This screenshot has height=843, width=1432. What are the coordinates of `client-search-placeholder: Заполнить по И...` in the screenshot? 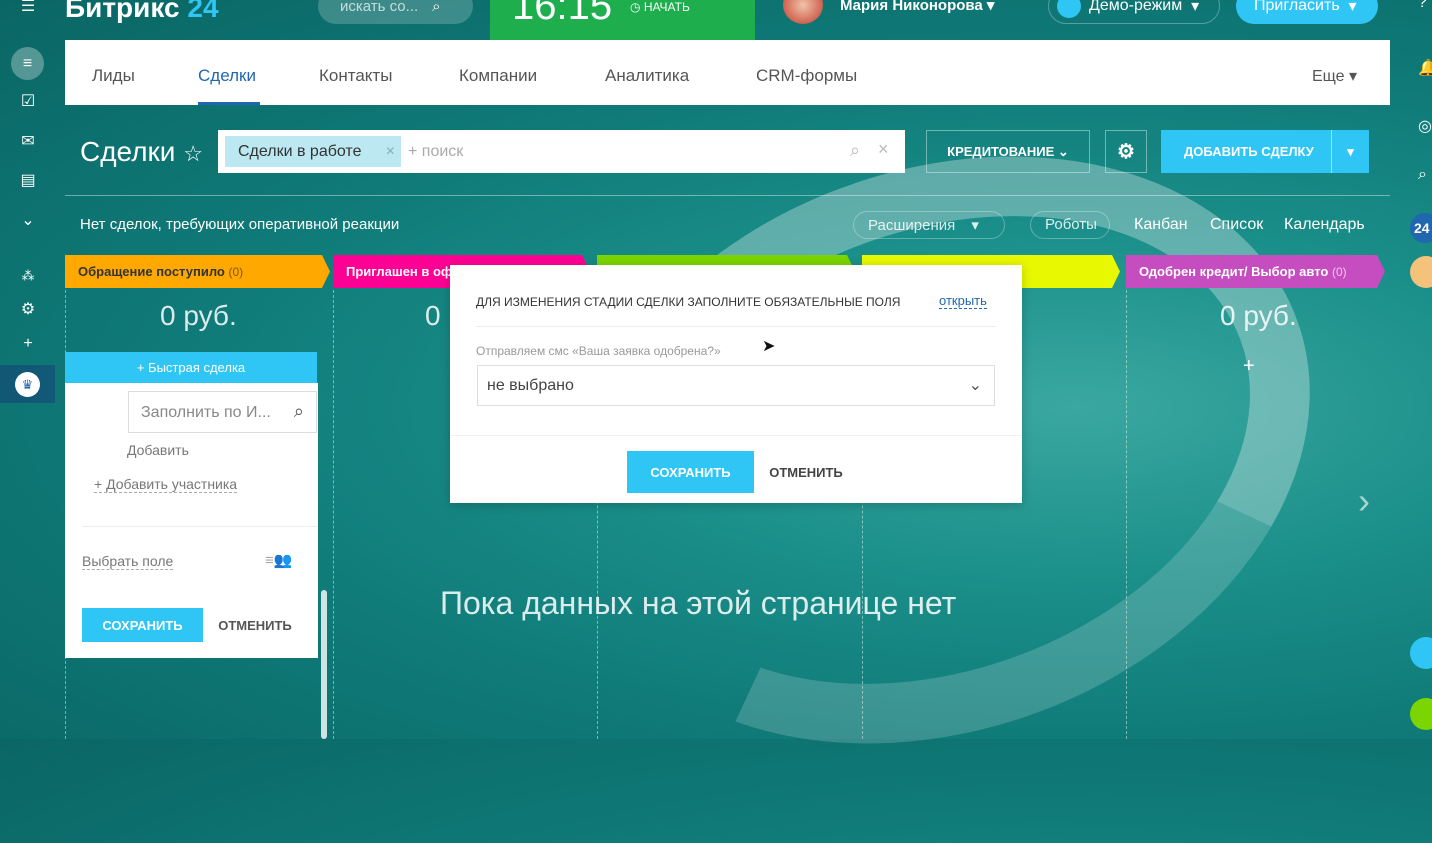 It's located at (206, 412).